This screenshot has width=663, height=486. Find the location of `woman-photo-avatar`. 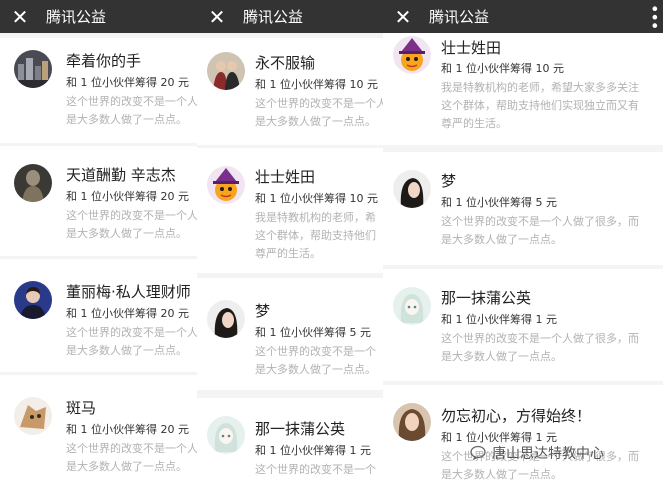

woman-photo-avatar is located at coordinates (412, 422).